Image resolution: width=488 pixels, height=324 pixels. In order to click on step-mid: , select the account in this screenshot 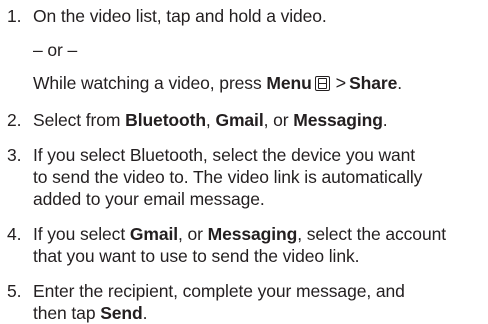, I will do `click(371, 234)`.